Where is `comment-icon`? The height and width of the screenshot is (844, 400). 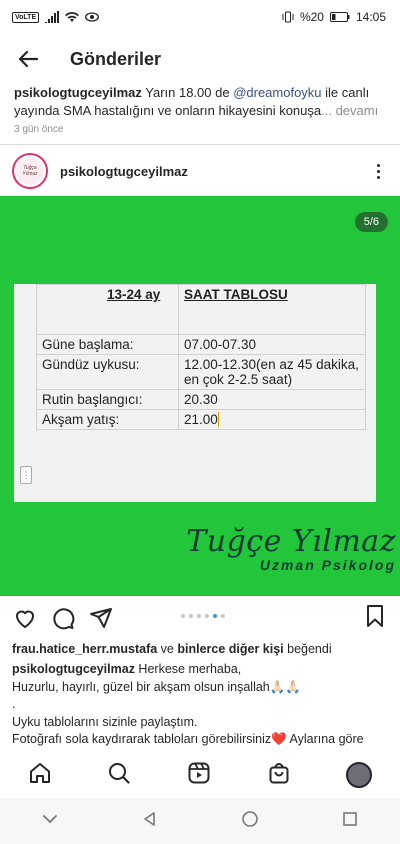 comment-icon is located at coordinates (64, 619).